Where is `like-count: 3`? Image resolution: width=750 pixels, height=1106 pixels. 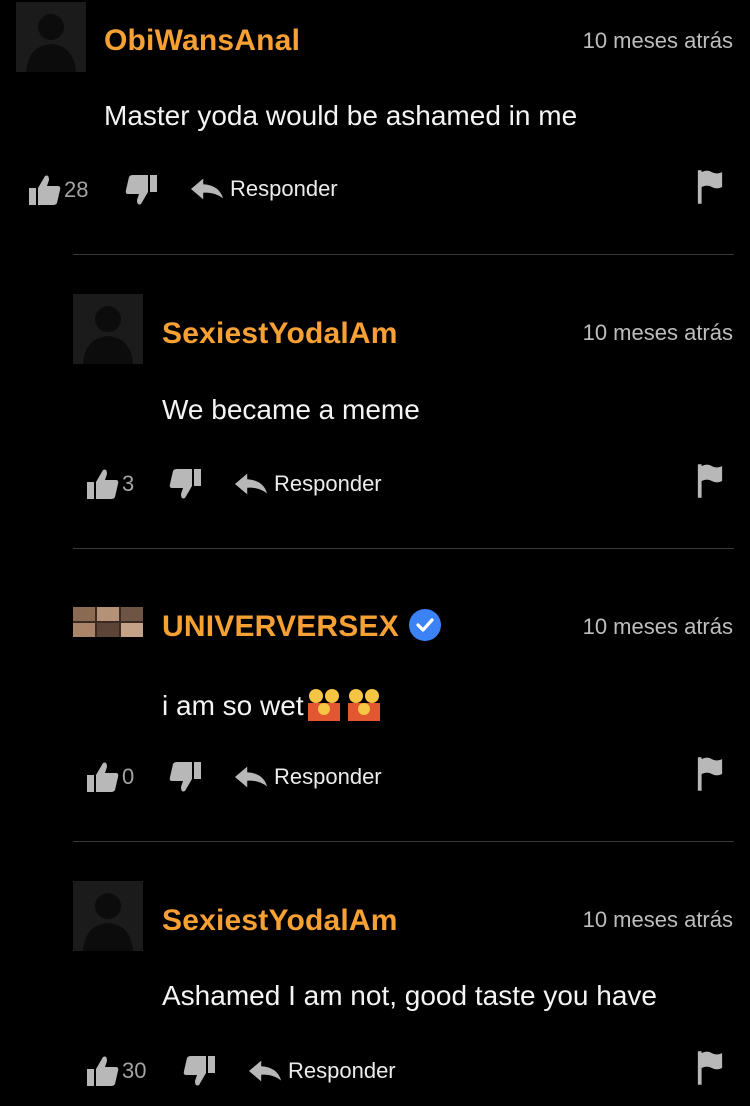 like-count: 3 is located at coordinates (128, 483).